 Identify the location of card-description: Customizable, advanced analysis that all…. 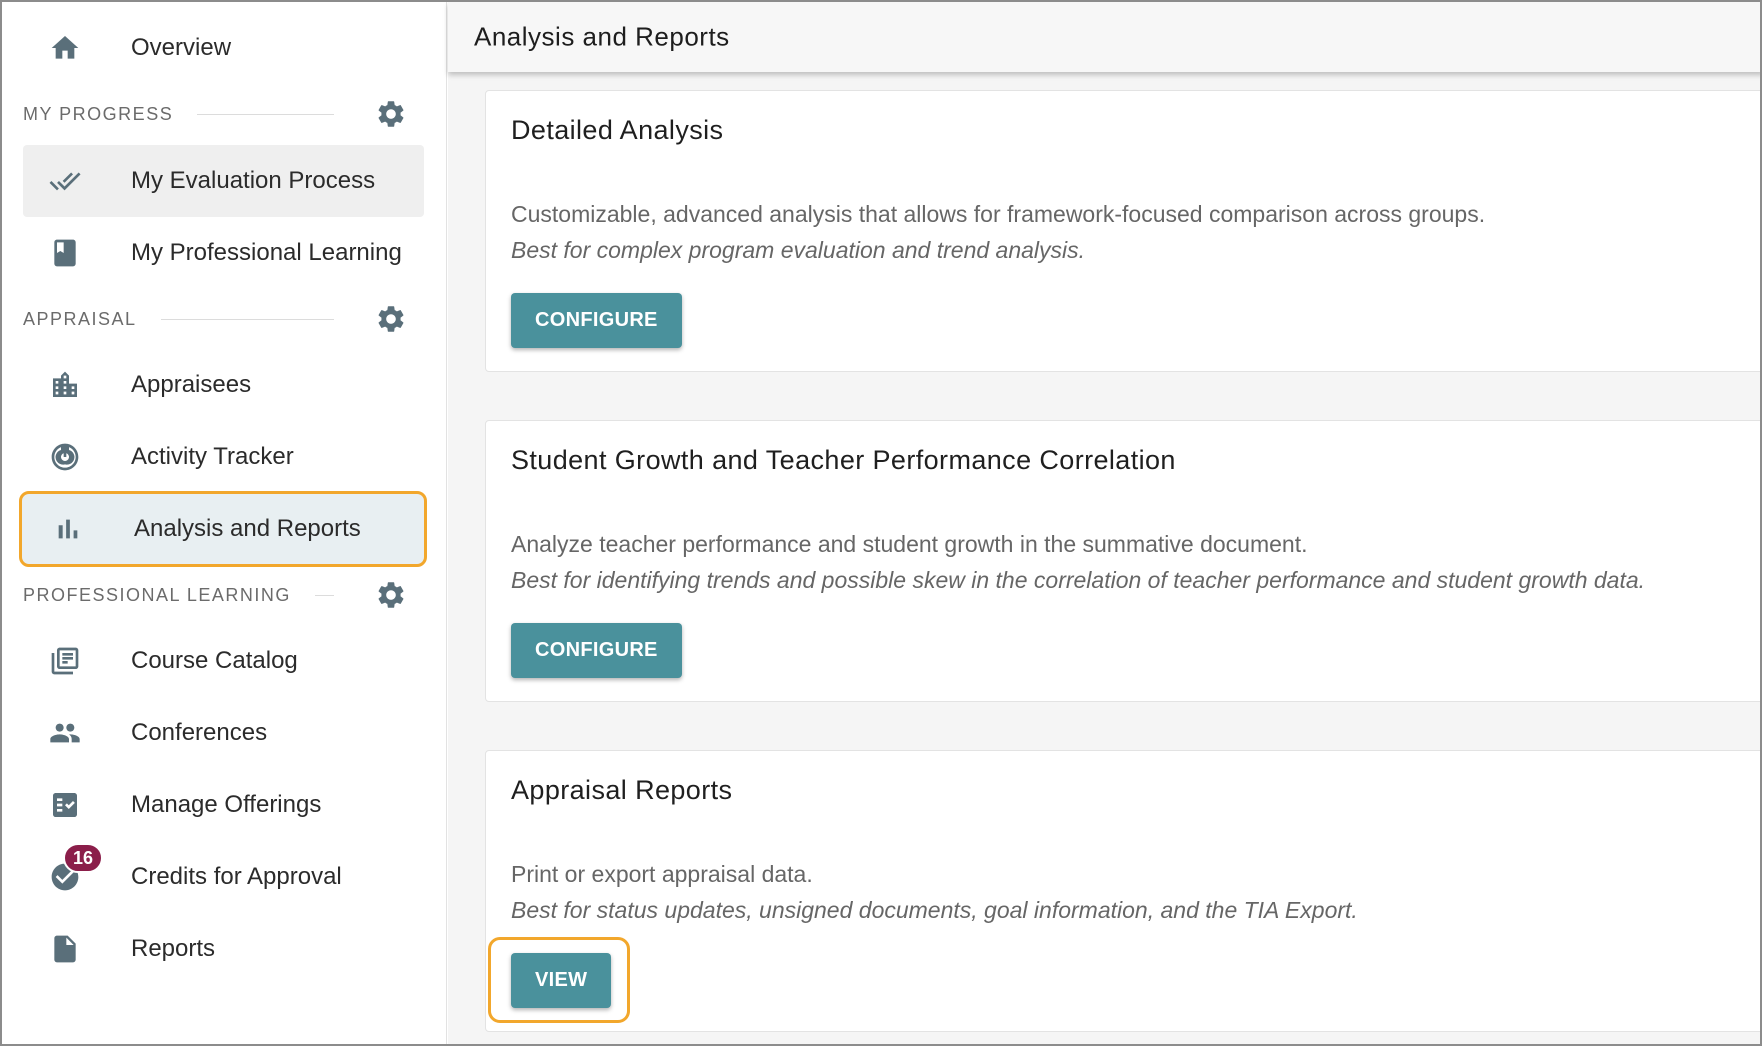
(998, 214).